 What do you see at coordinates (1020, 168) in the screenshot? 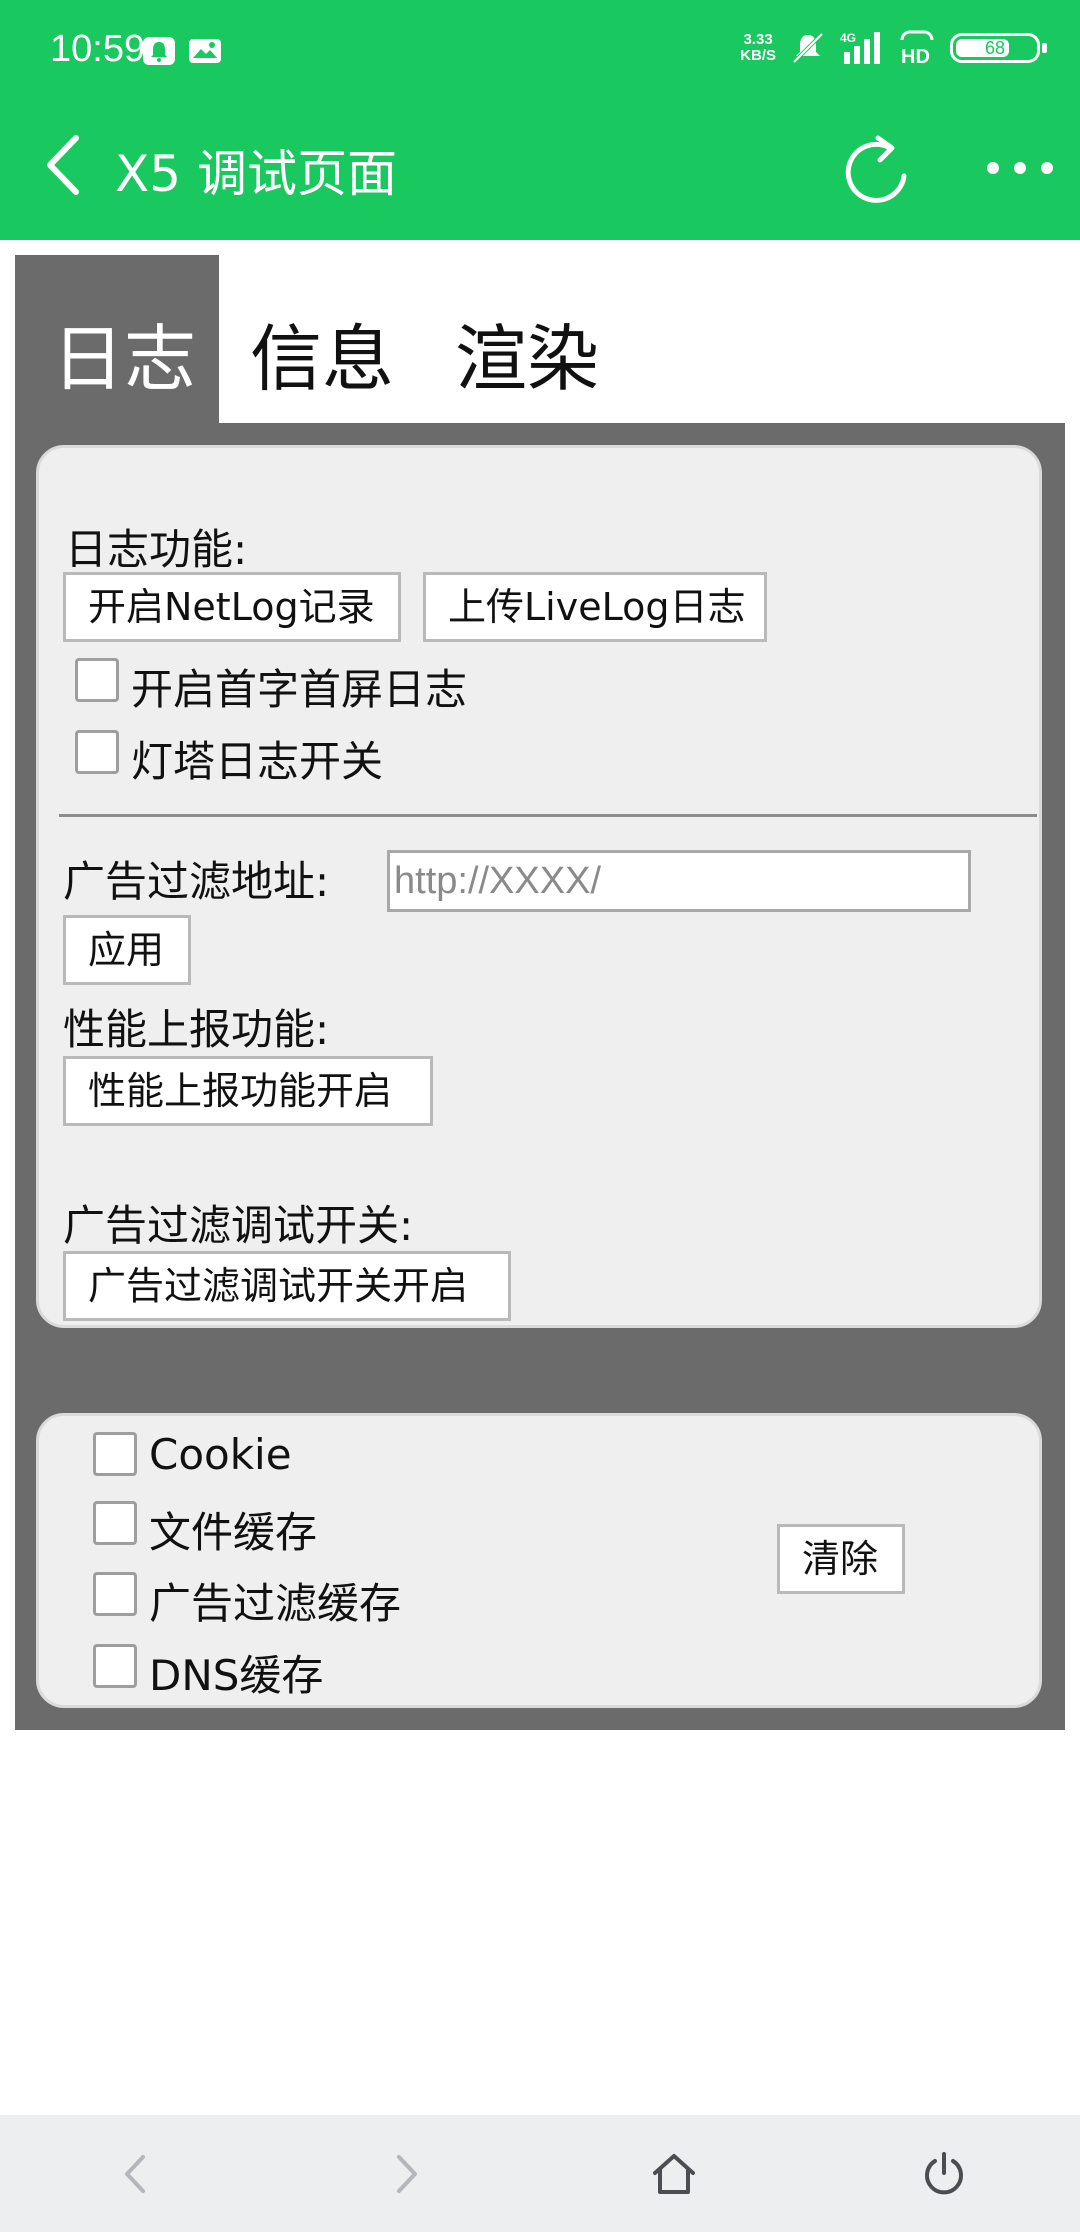
I see `more-options-icon` at bounding box center [1020, 168].